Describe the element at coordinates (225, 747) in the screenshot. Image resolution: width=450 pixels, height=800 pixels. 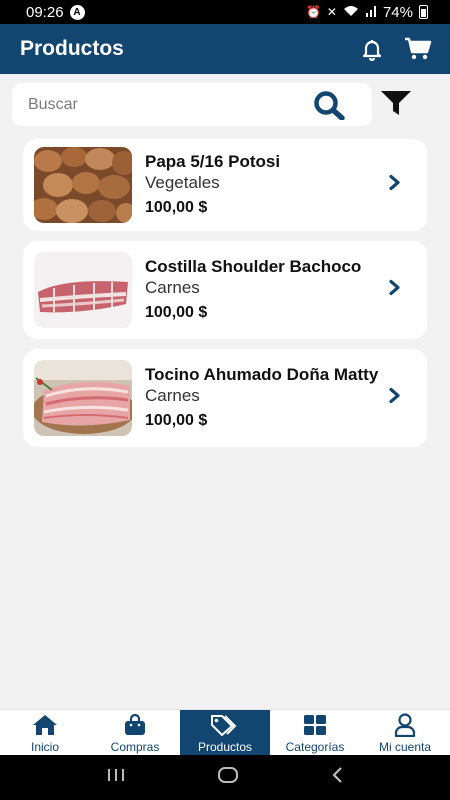
I see `nav-label: Productos` at that location.